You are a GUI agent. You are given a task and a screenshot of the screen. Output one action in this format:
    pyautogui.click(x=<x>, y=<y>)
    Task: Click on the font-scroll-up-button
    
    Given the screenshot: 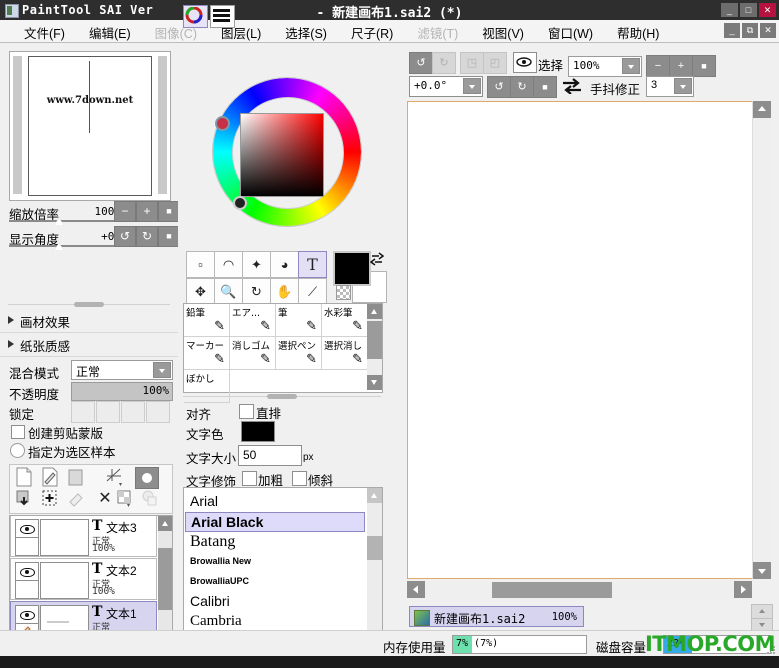 What is the action you would take?
    pyautogui.click(x=374, y=495)
    